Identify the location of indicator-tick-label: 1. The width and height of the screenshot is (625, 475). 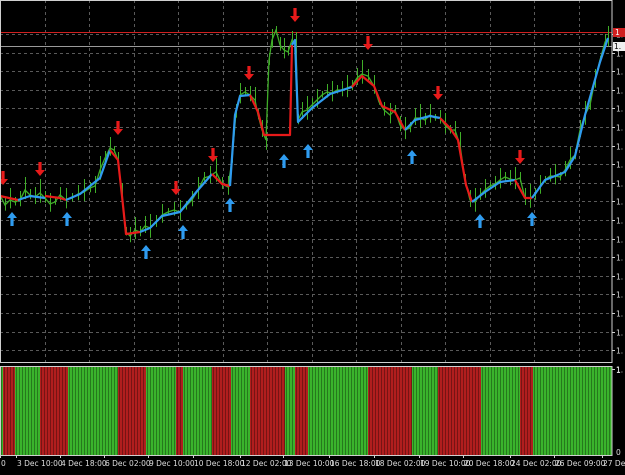
(618, 370).